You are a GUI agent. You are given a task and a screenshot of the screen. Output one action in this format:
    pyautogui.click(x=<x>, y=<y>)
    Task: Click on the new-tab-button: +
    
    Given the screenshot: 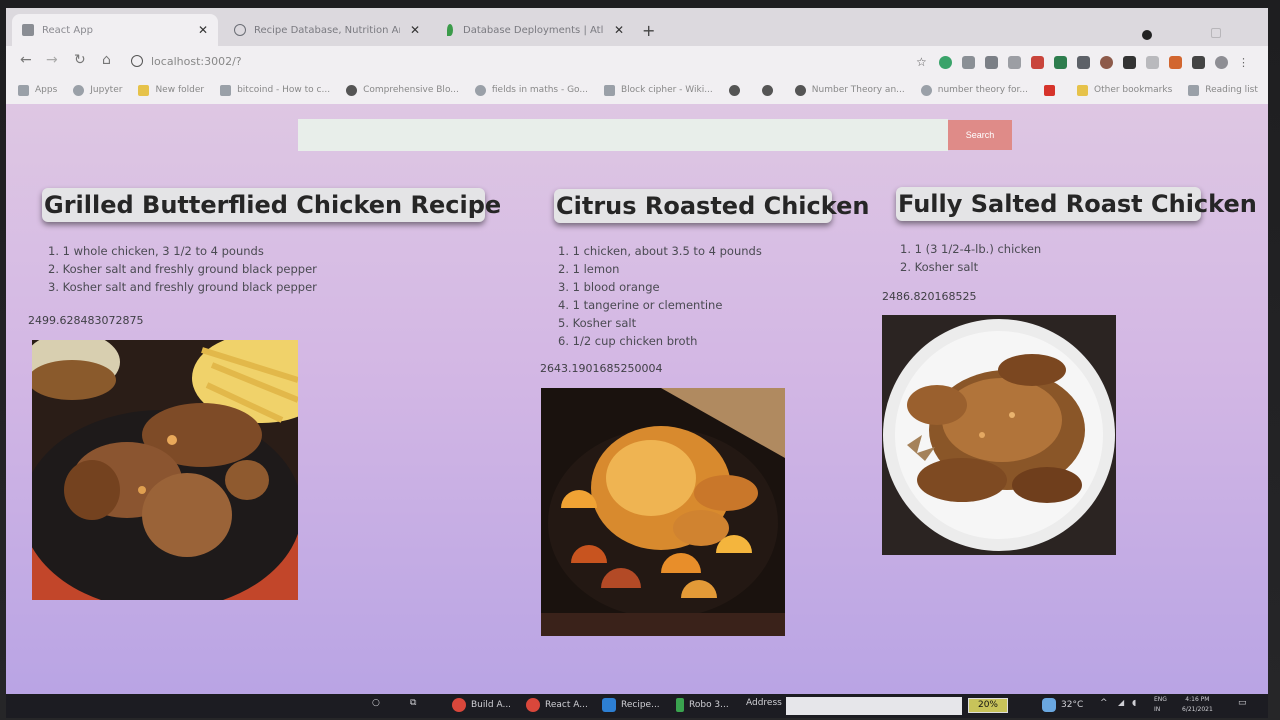 What is the action you would take?
    pyautogui.click(x=648, y=30)
    